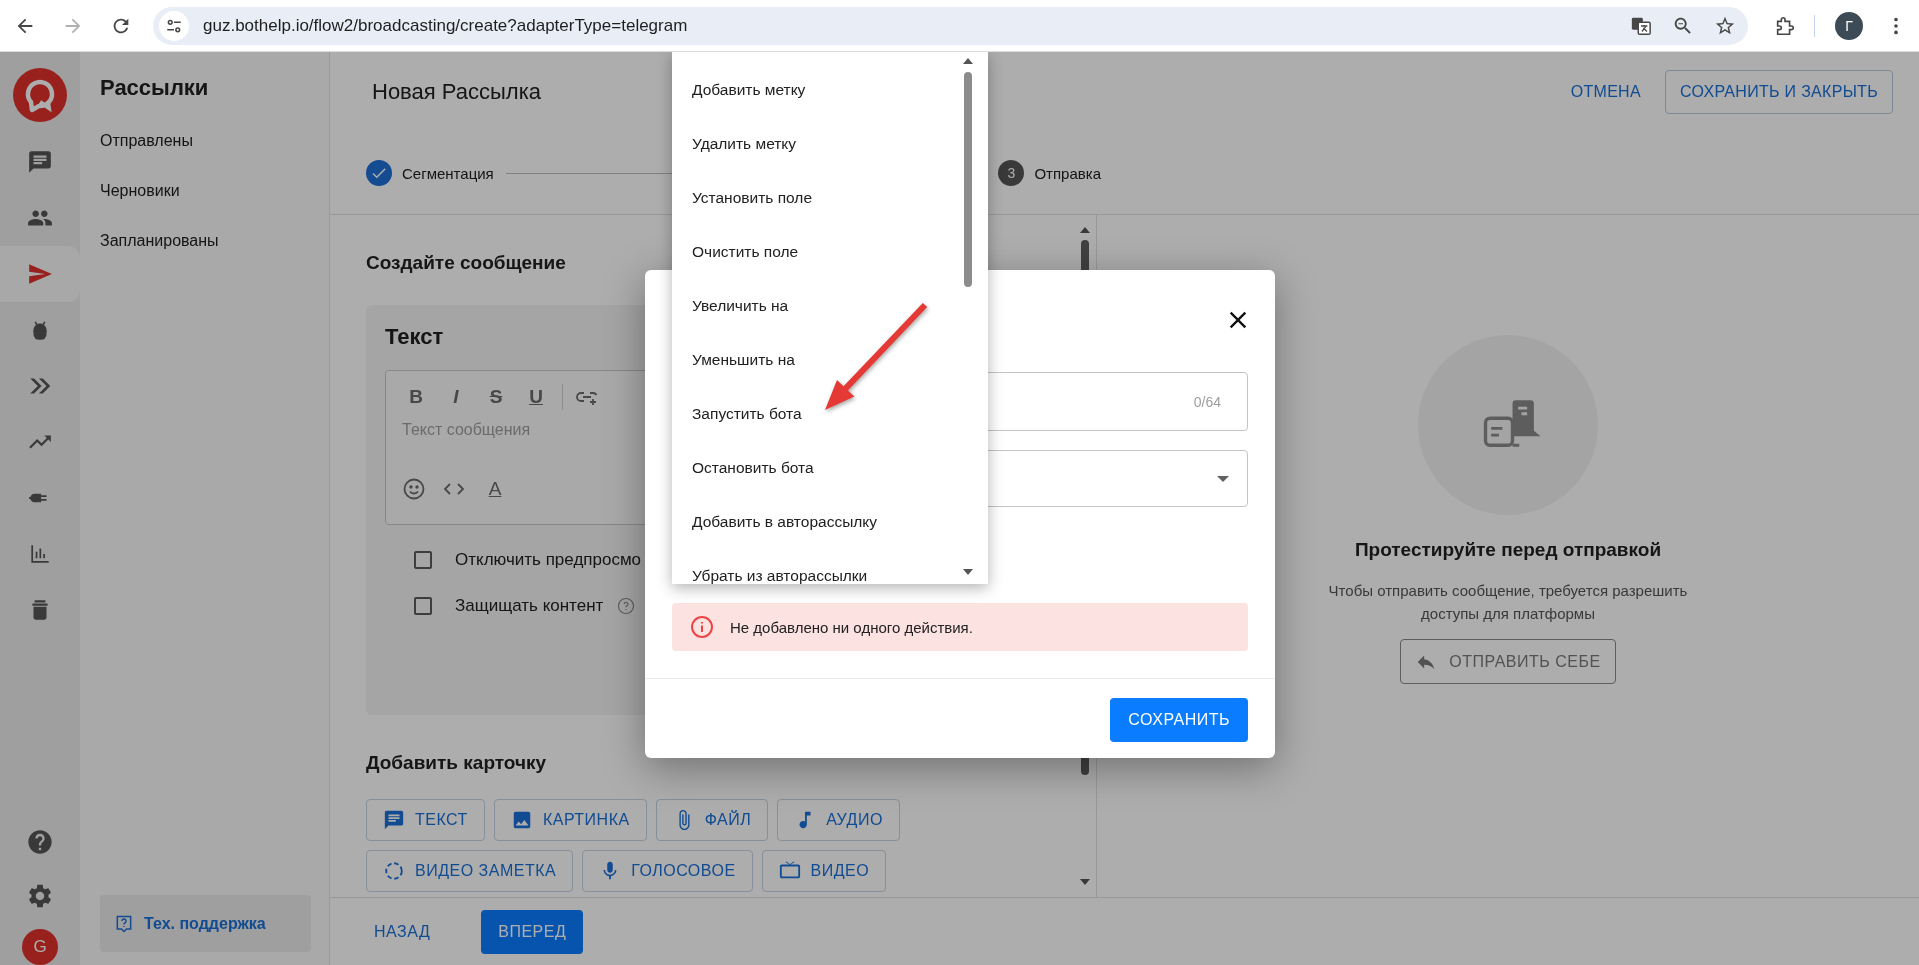  What do you see at coordinates (456, 397) in the screenshot?
I see `format-button: I` at bounding box center [456, 397].